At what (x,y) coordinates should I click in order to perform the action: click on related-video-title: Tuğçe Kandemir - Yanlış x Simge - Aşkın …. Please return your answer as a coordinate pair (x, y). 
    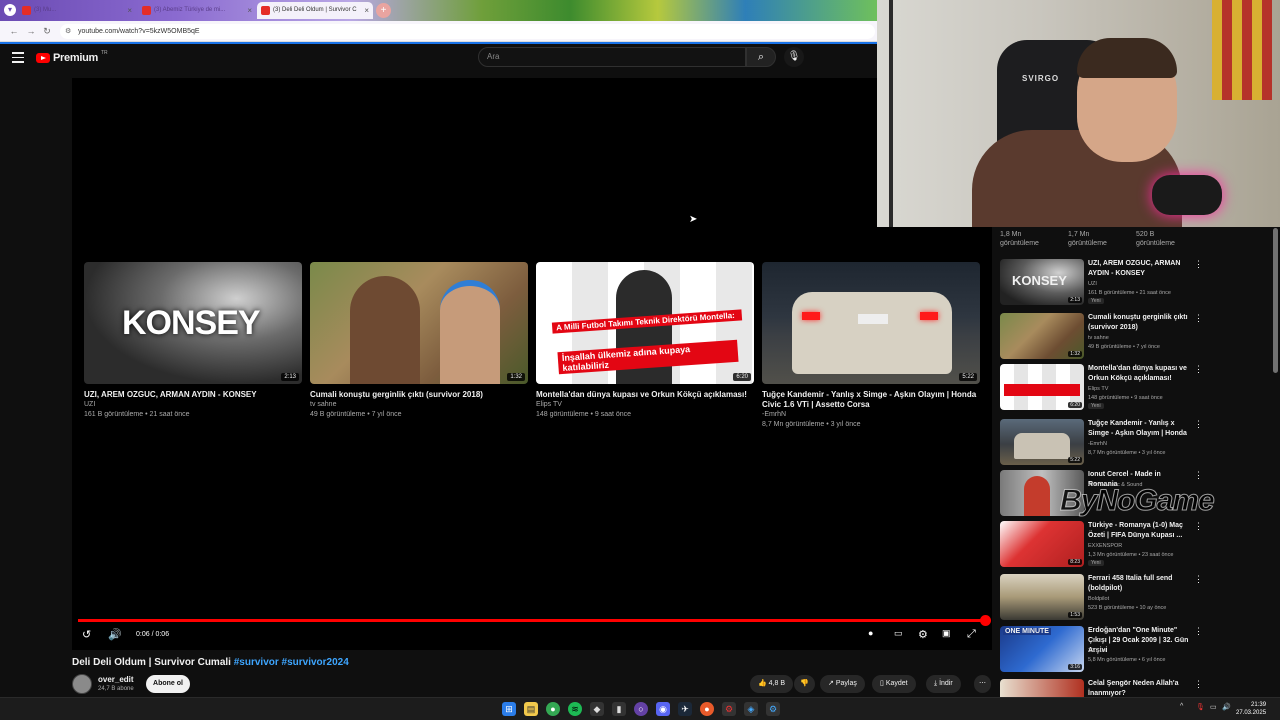
    Looking at the image, I should click on (1139, 429).